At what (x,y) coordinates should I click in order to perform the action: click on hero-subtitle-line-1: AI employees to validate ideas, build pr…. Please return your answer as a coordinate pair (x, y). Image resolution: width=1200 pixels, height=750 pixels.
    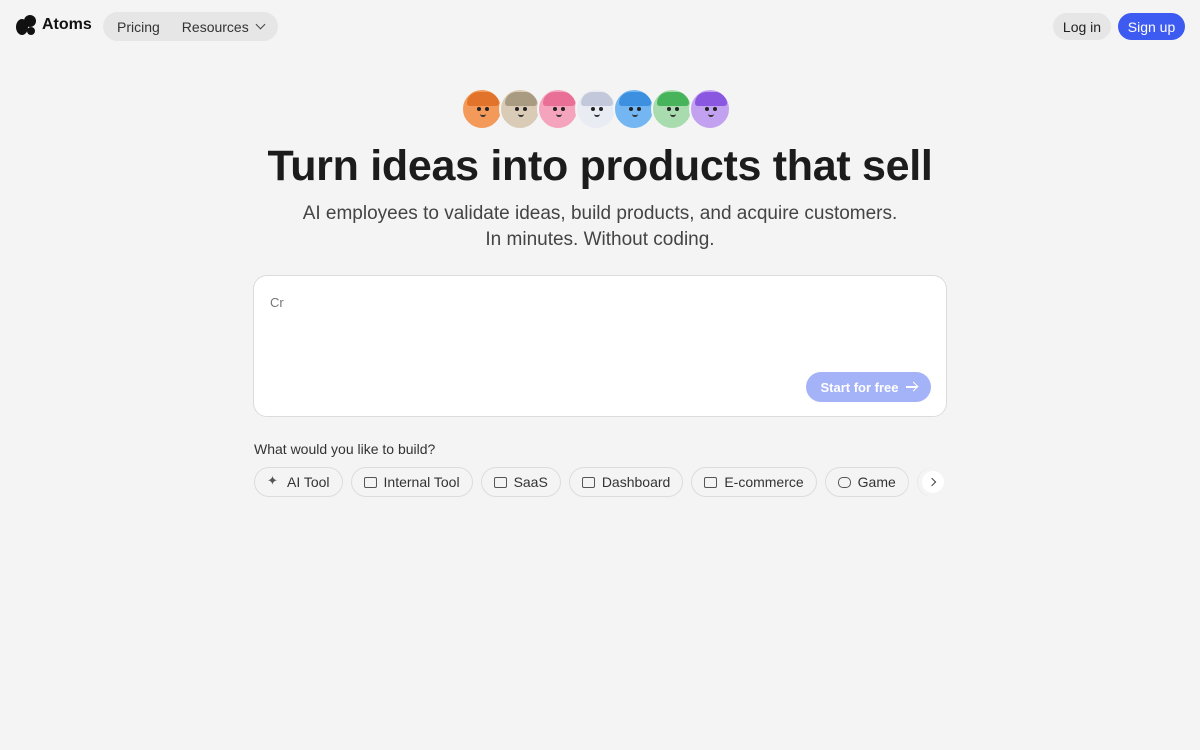
    Looking at the image, I should click on (600, 213).